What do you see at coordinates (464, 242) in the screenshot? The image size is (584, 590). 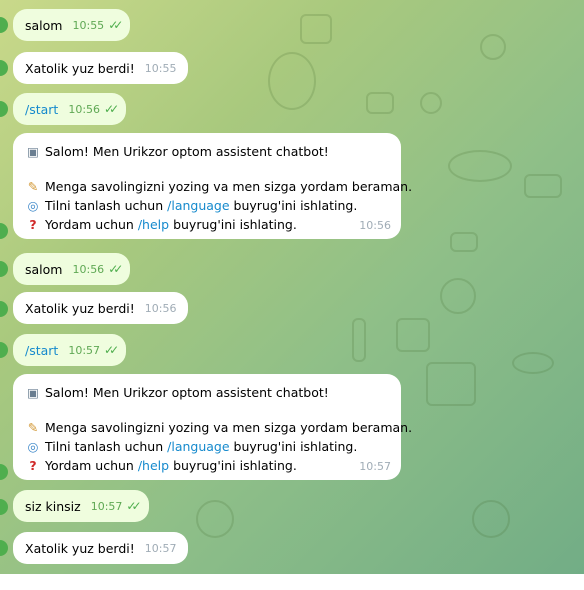 I see `doodle-envelope-icon` at bounding box center [464, 242].